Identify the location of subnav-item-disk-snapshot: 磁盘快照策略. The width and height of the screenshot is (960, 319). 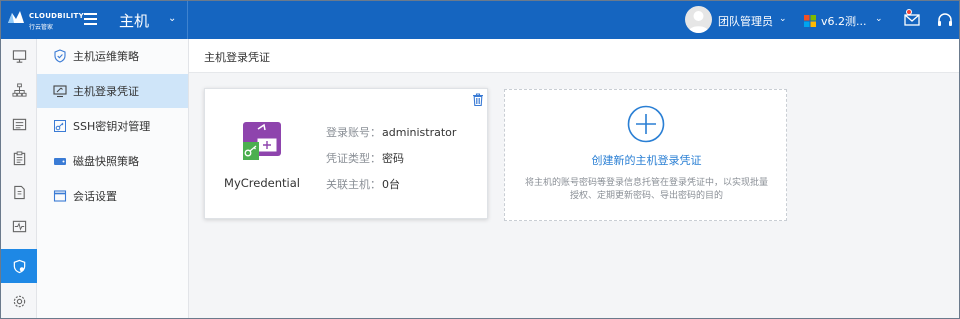
(112, 161).